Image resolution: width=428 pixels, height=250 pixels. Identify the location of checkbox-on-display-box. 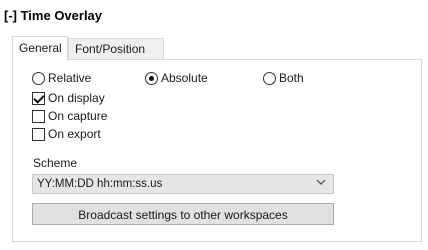
(38, 98).